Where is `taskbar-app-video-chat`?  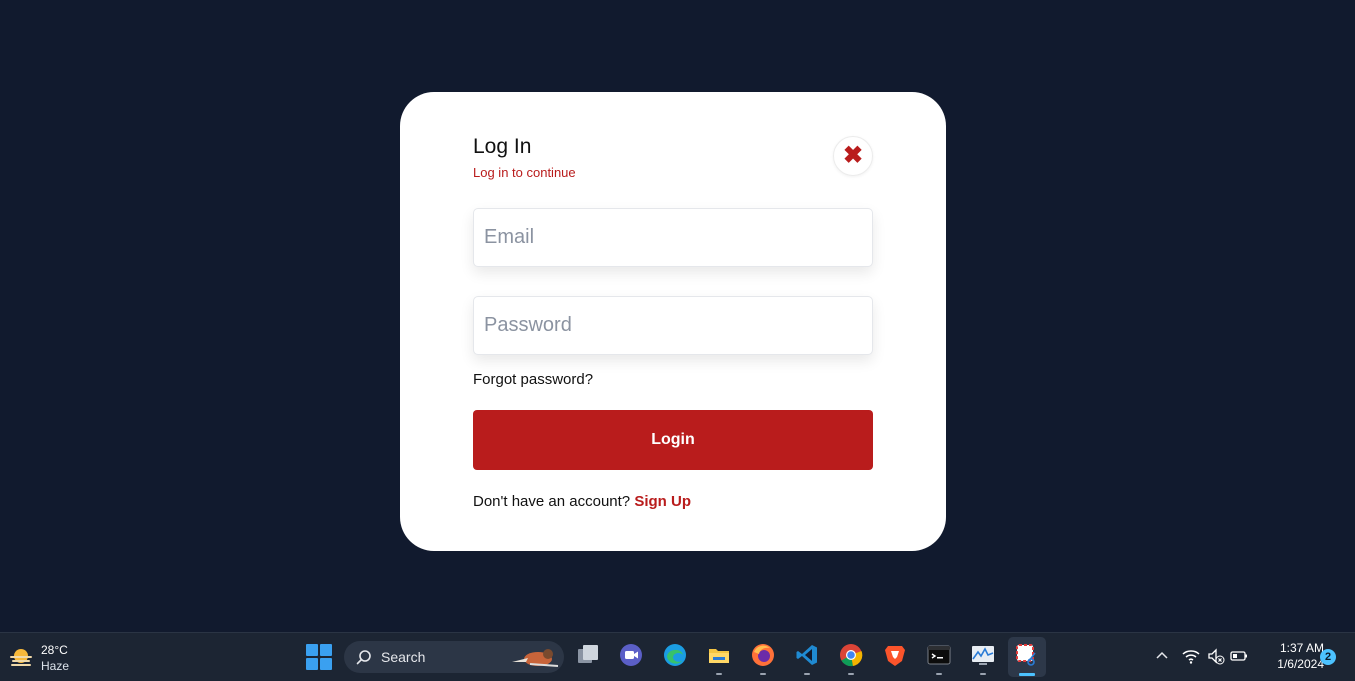
taskbar-app-video-chat is located at coordinates (631, 657).